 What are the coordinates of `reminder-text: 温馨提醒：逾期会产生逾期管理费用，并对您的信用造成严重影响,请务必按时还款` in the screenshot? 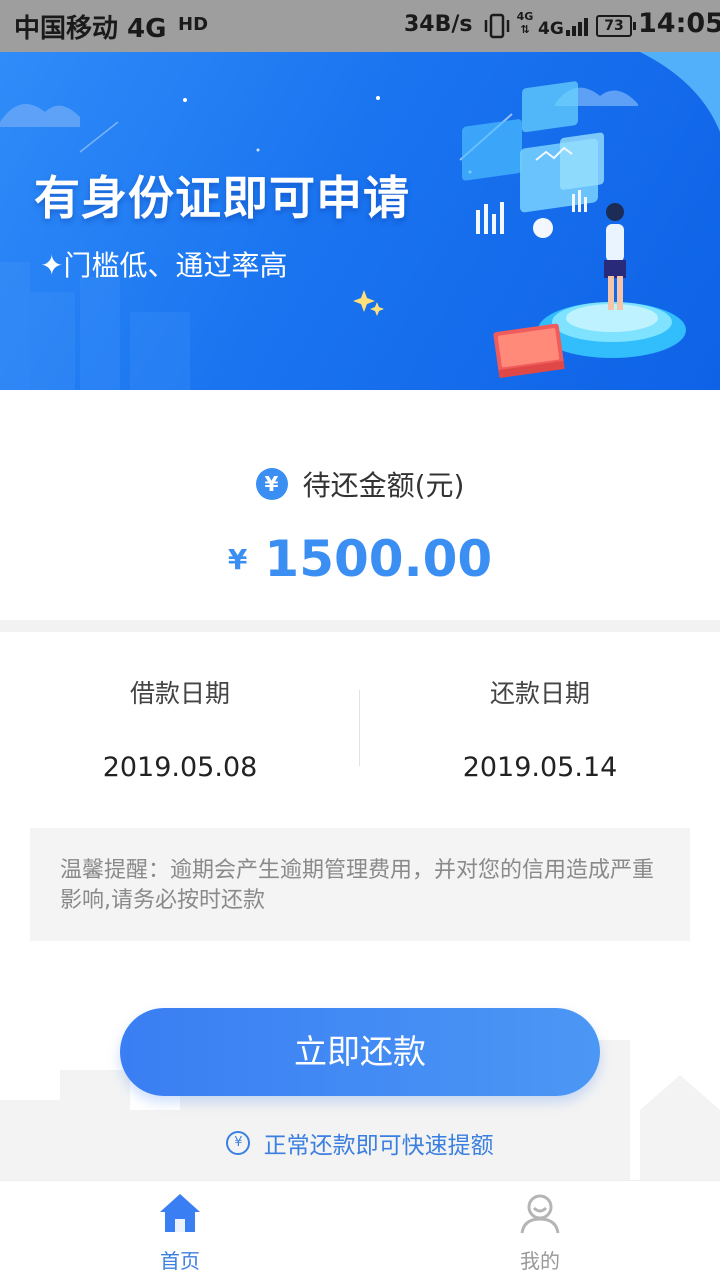 It's located at (357, 885).